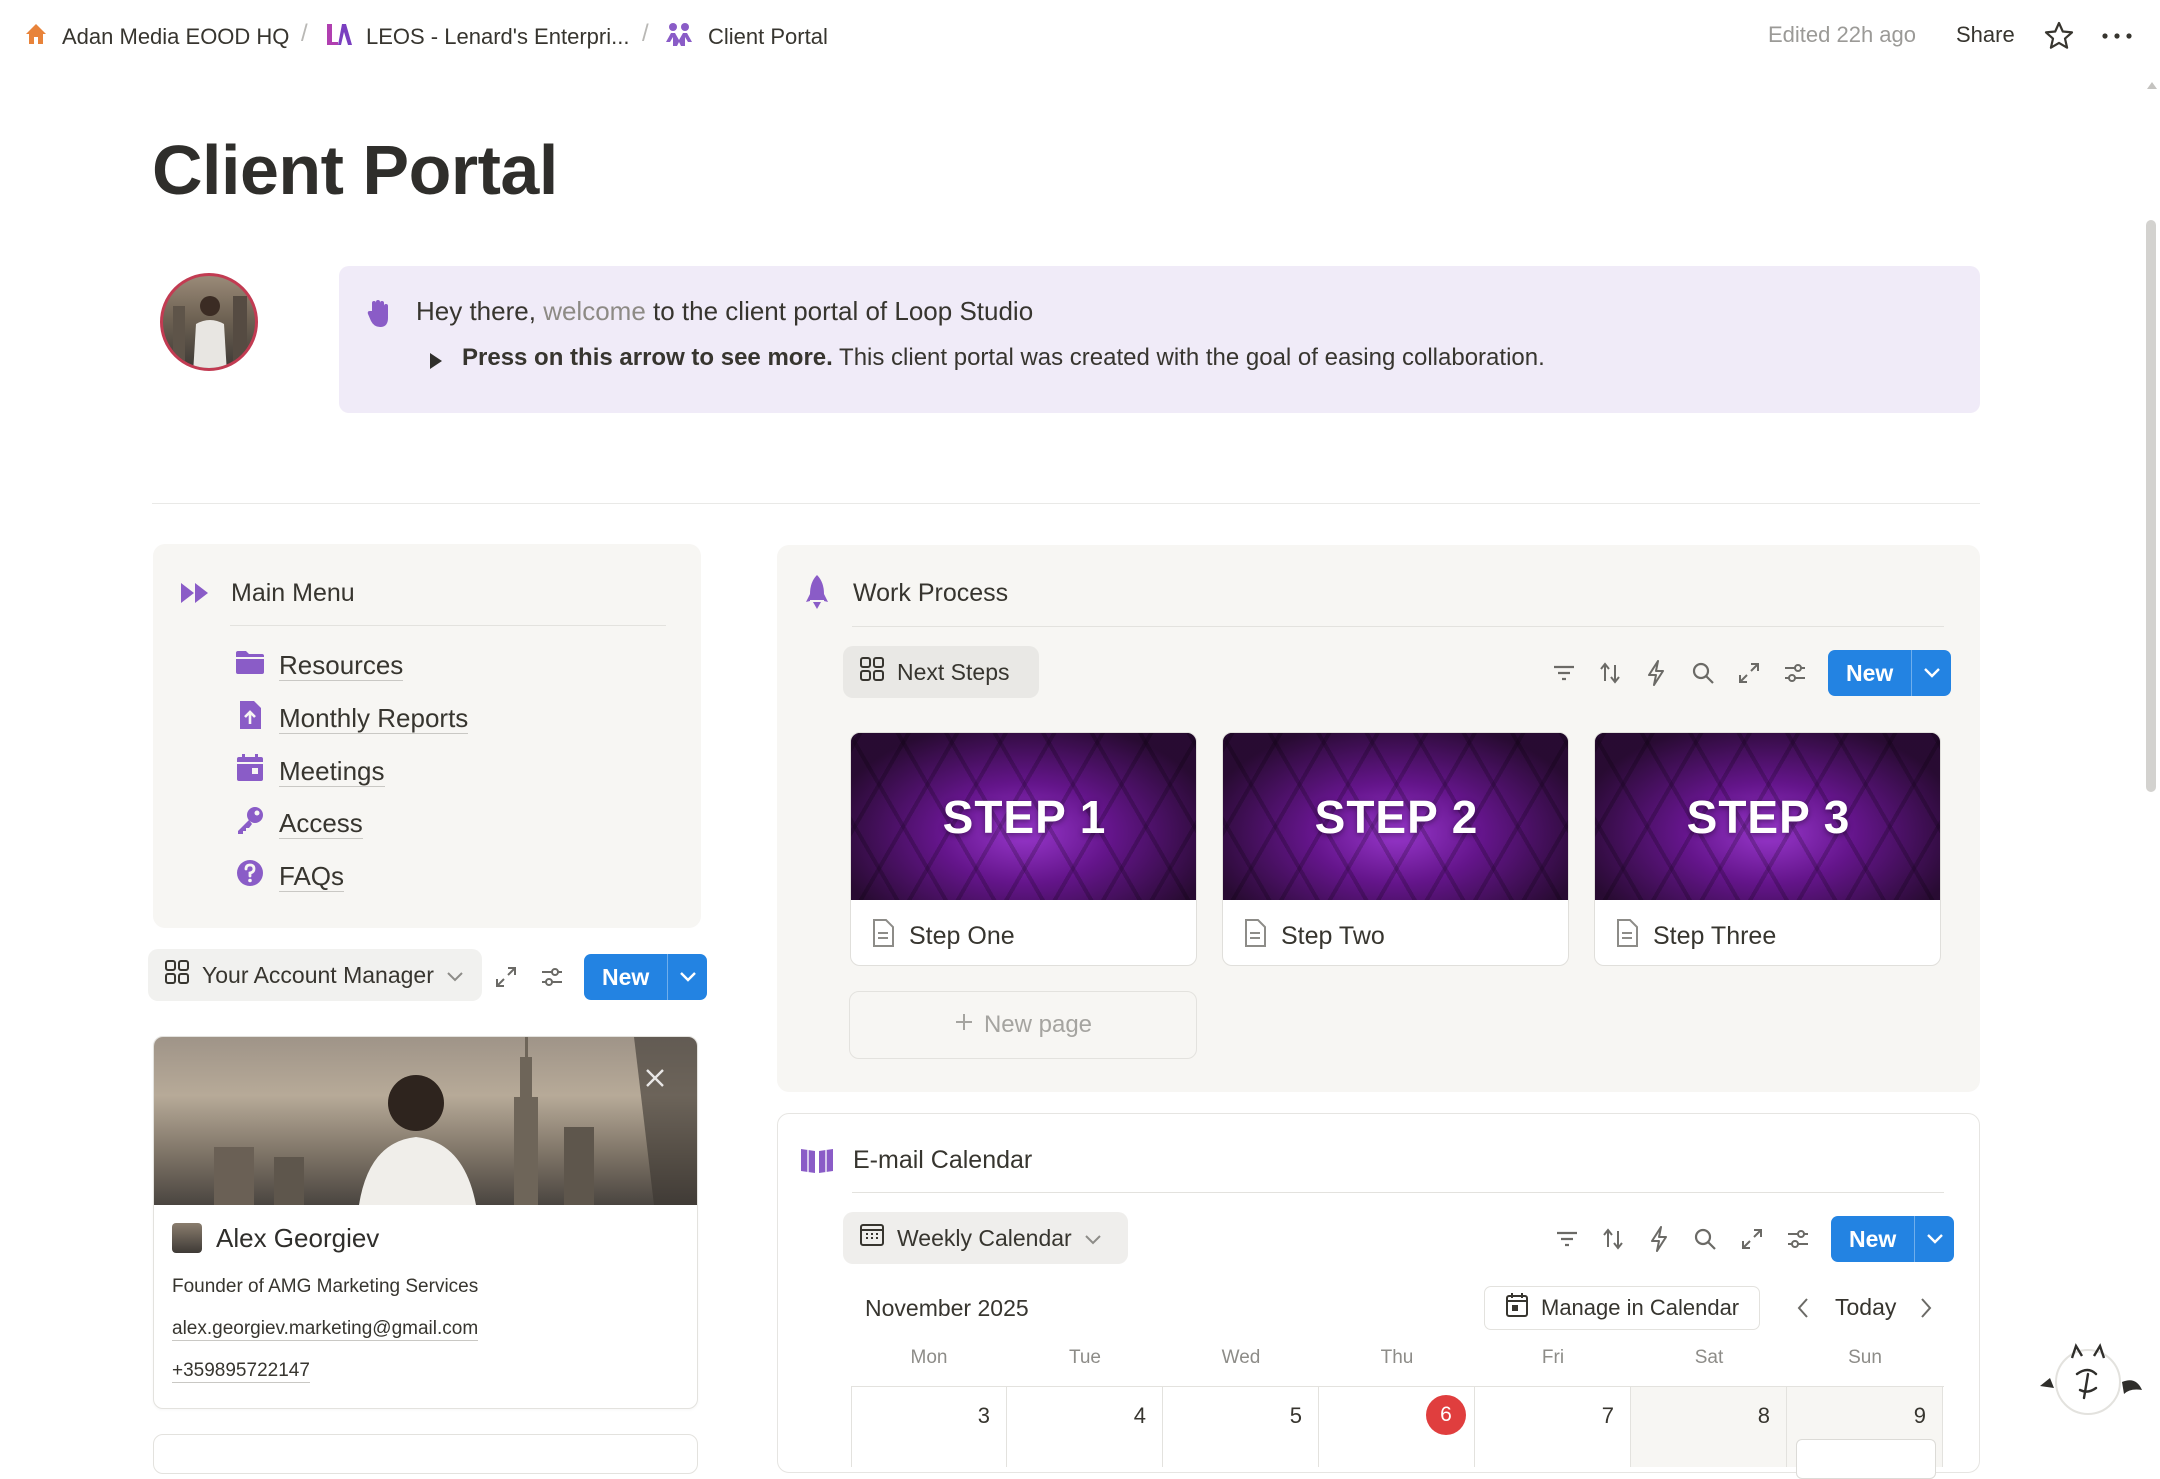 This screenshot has height=1479, width=2160. I want to click on menu-item-label: Access, so click(321, 823).